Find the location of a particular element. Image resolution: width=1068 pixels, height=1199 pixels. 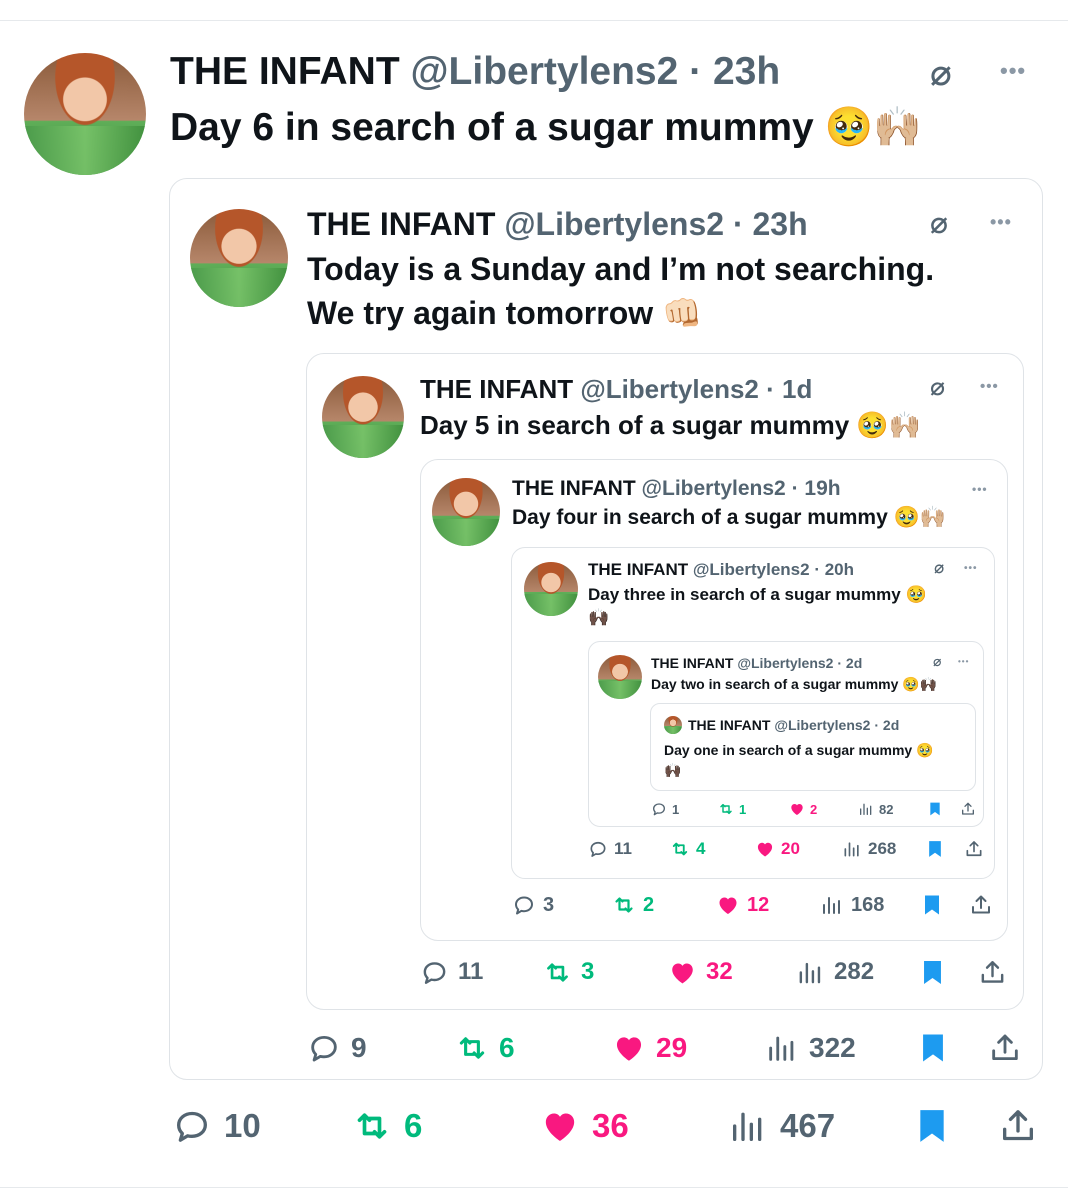

like-button: 32 is located at coordinates (700, 972).